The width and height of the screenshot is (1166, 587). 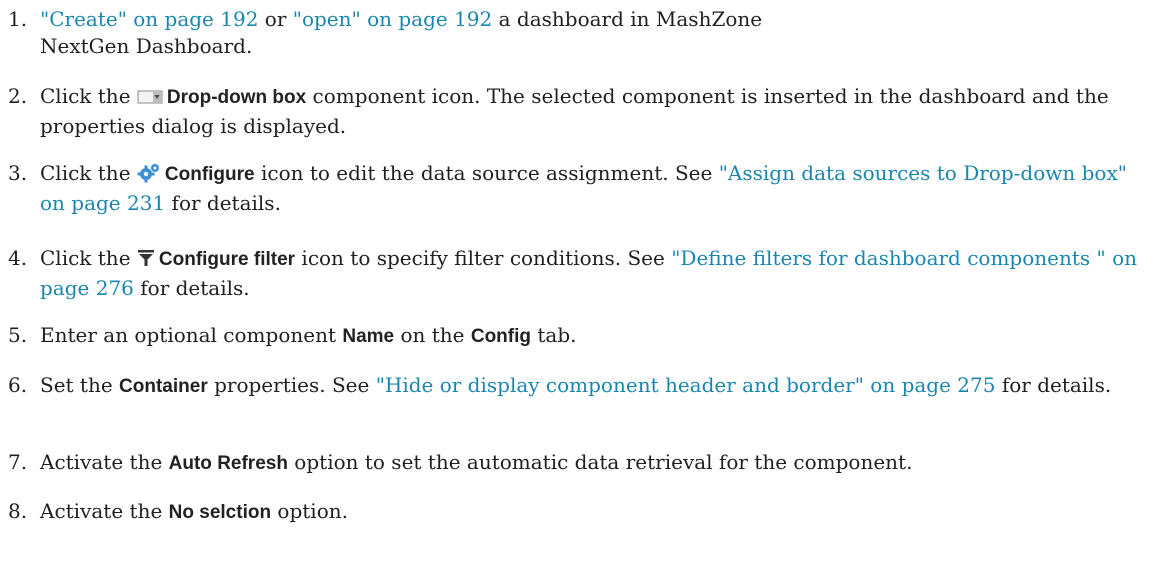 What do you see at coordinates (18, 96) in the screenshot?
I see `step-number: 2.` at bounding box center [18, 96].